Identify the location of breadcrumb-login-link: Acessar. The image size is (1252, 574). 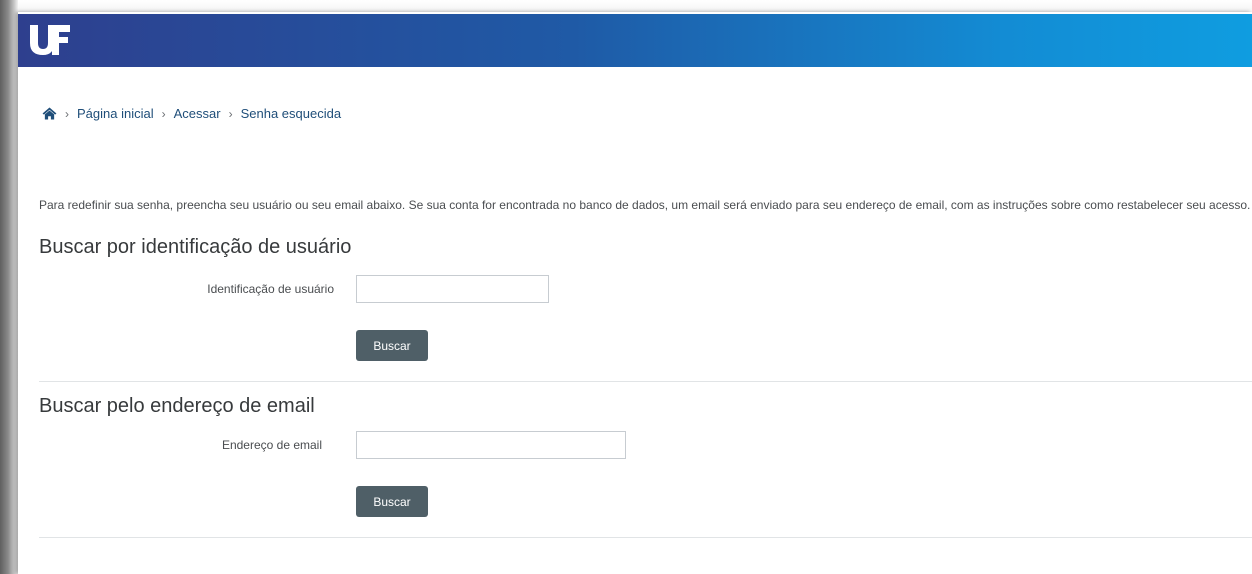
(197, 113).